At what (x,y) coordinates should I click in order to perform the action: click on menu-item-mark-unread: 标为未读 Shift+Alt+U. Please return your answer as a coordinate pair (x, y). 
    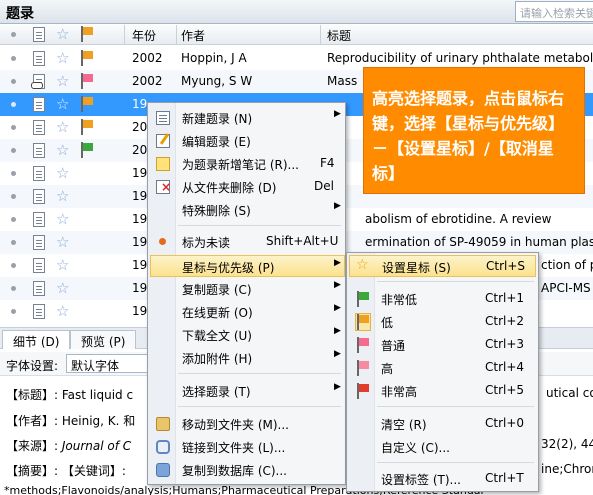
    Looking at the image, I should click on (246, 242).